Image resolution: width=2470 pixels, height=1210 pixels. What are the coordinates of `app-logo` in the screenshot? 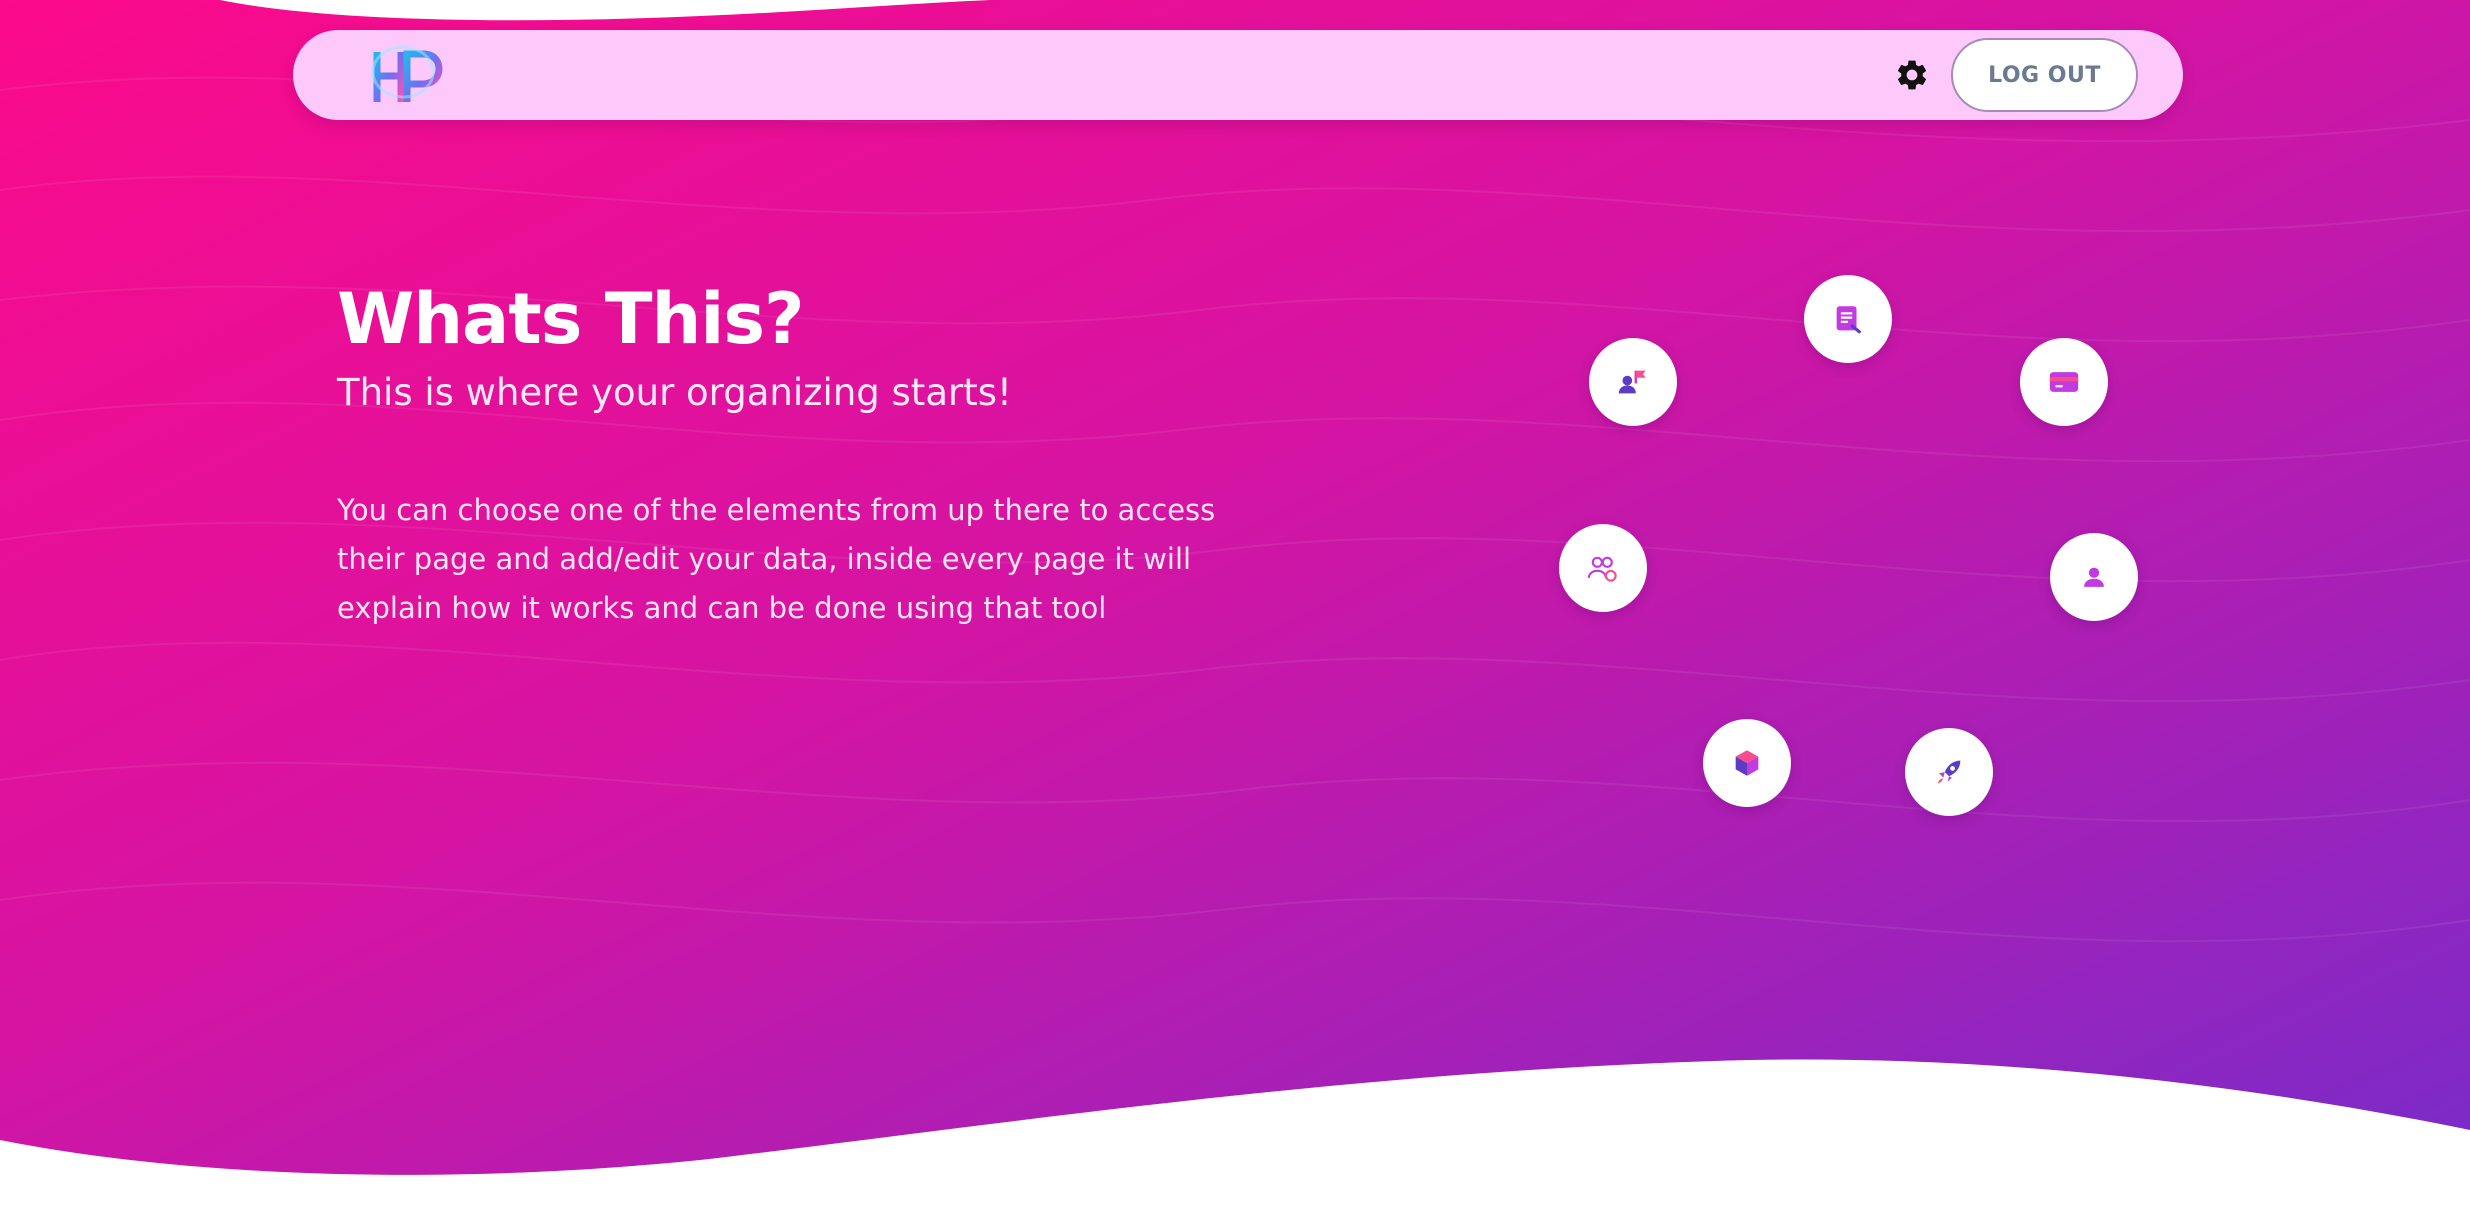 It's located at (403, 76).